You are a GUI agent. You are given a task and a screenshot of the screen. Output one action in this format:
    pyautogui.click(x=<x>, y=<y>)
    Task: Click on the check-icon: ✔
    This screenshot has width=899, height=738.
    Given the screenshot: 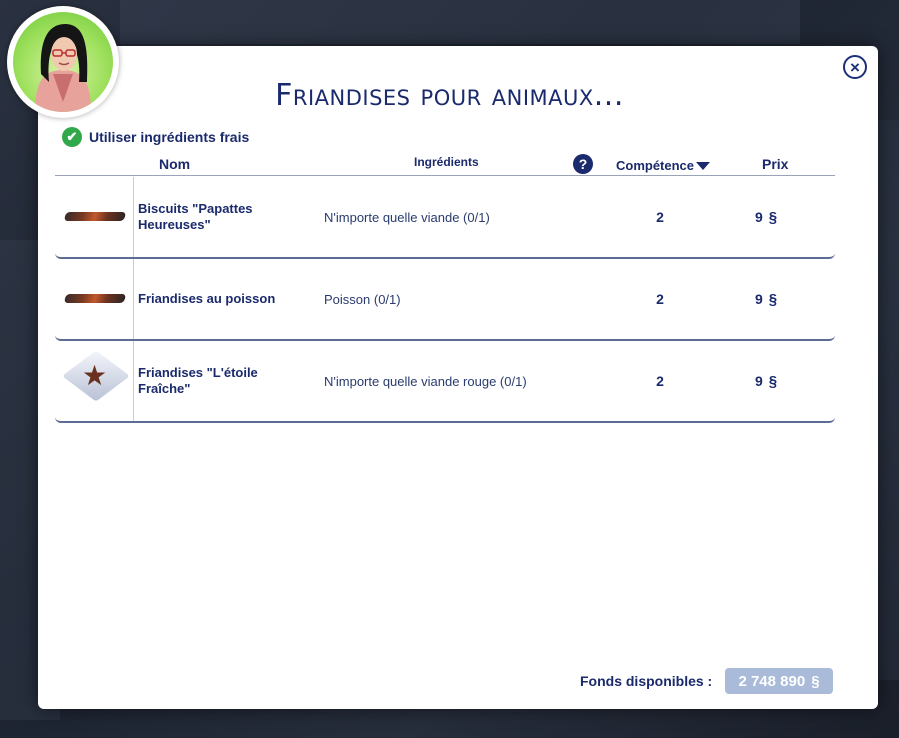 What is the action you would take?
    pyautogui.click(x=72, y=137)
    